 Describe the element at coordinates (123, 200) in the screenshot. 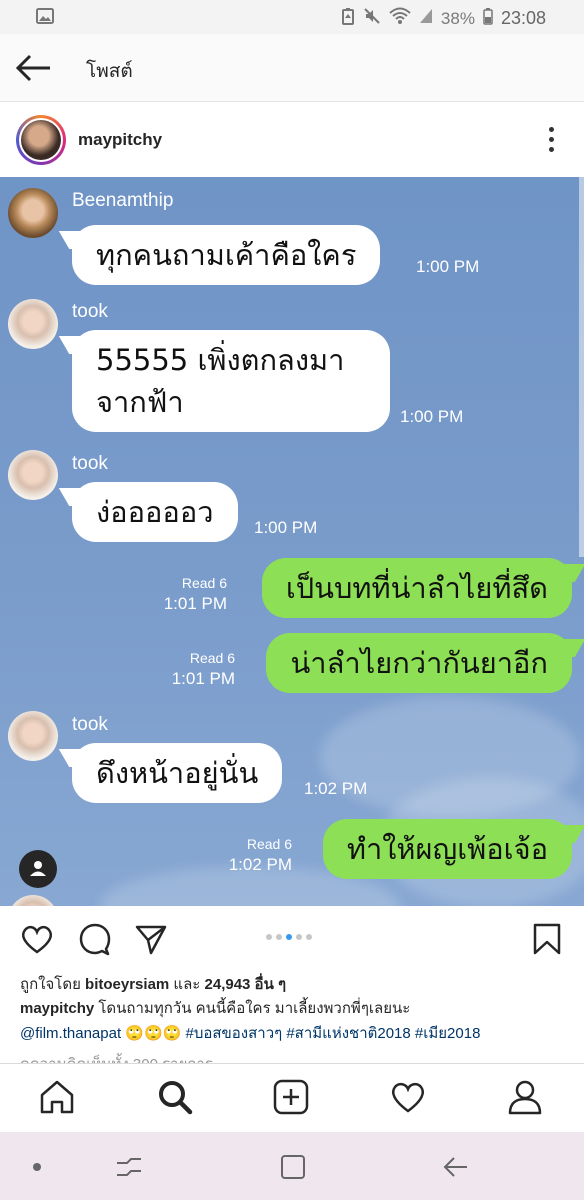

I see `sender-name: Beenamthip` at that location.